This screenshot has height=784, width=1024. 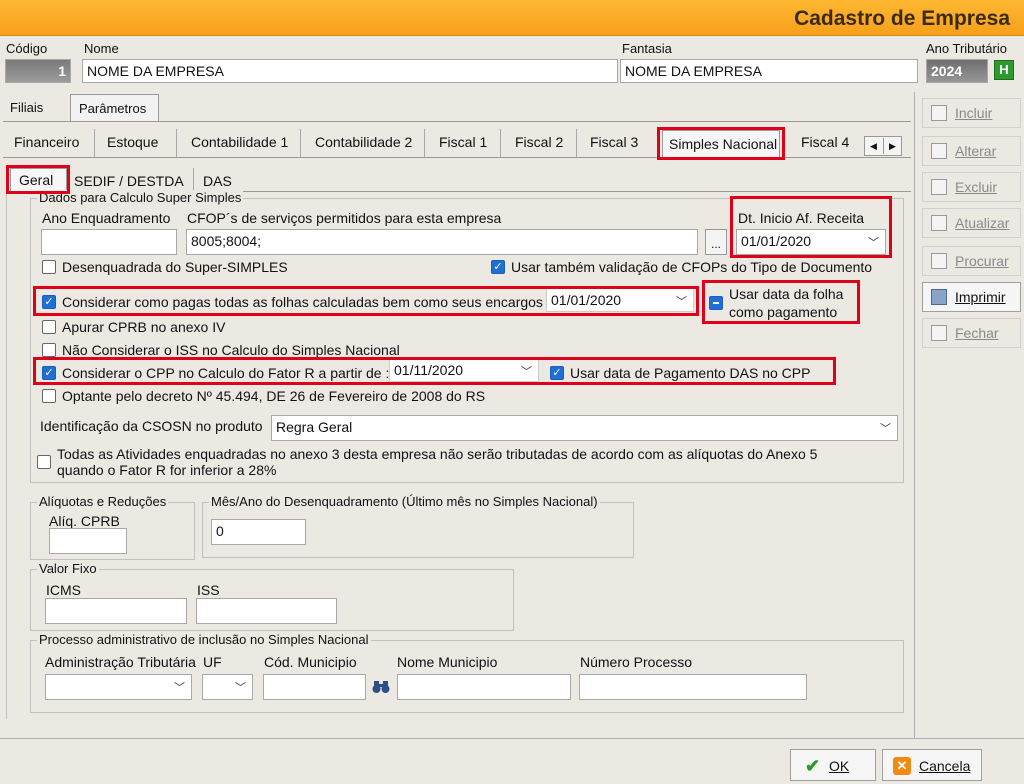 What do you see at coordinates (266, 611) in the screenshot?
I see `iss-field` at bounding box center [266, 611].